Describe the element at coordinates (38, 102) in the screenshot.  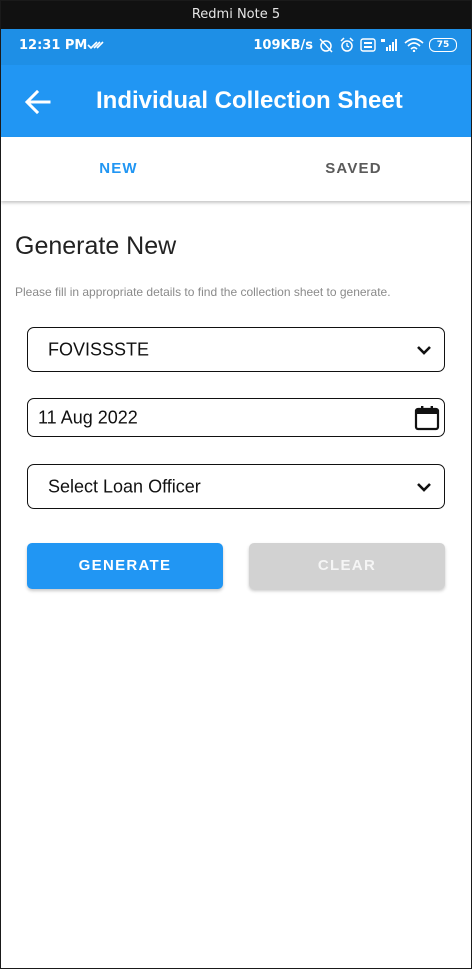
I see `arrow-back-icon` at that location.